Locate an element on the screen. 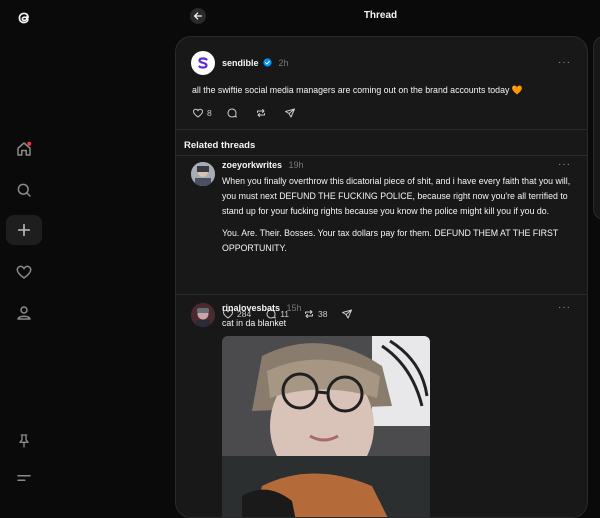 The width and height of the screenshot is (600, 518). like-count: 8 is located at coordinates (209, 113).